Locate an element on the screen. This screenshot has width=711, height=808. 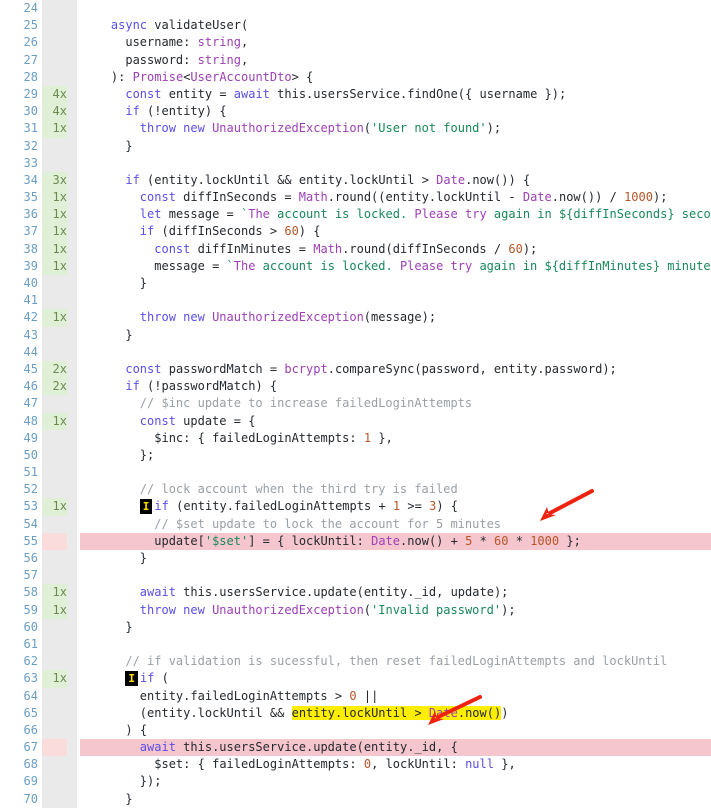
code-line: }); is located at coordinates (150, 781).